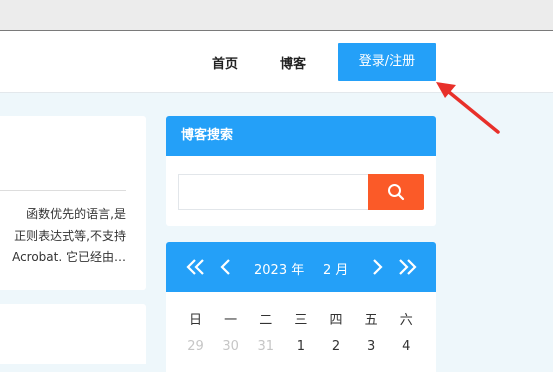  I want to click on search-icon, so click(396, 192).